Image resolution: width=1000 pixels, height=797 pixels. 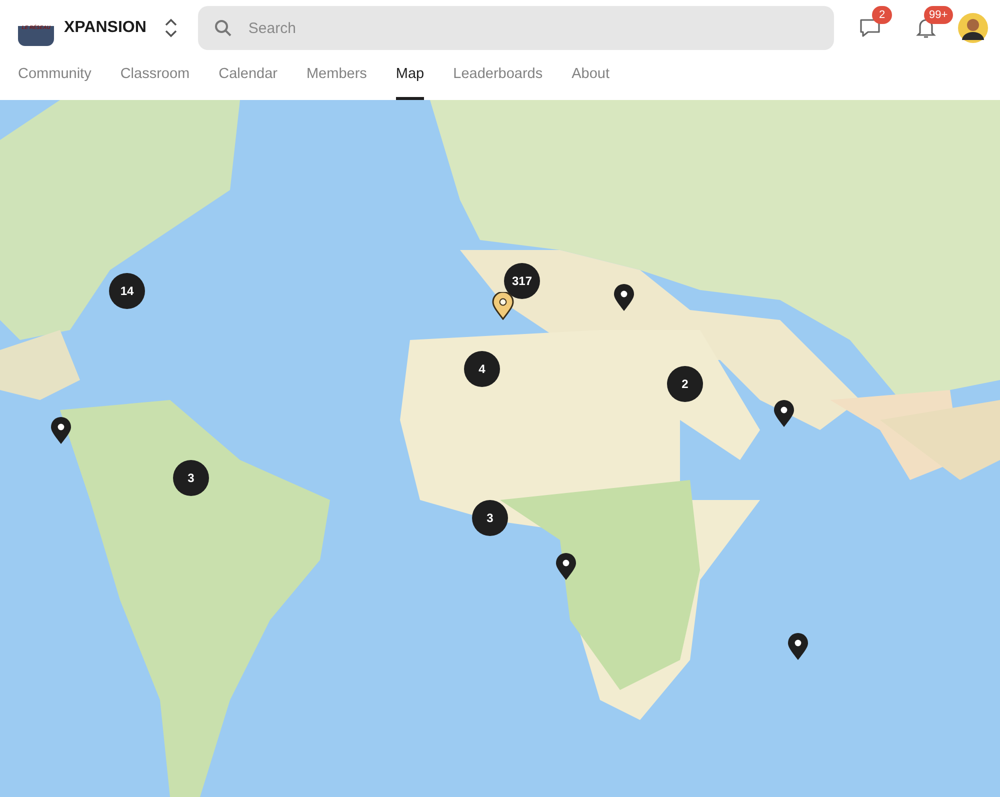 What do you see at coordinates (171, 28) in the screenshot?
I see `chevrons-icon` at bounding box center [171, 28].